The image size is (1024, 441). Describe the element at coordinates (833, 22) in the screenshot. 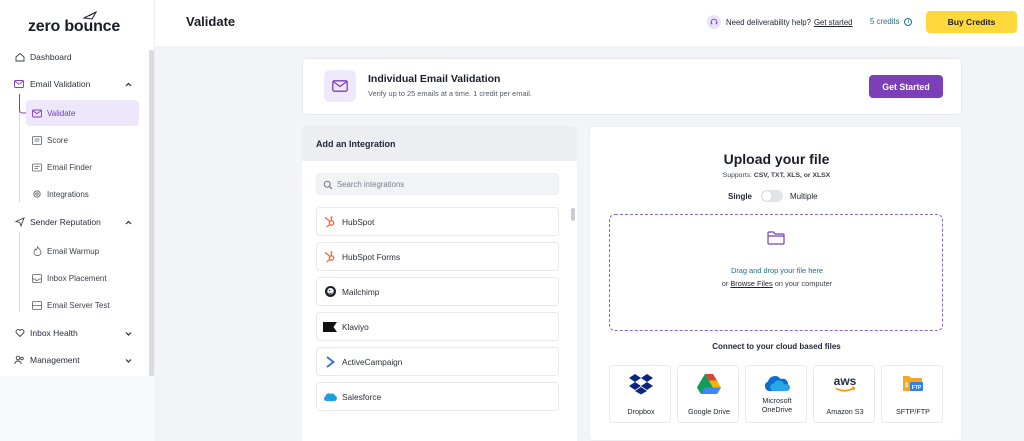

I see `get-started-link: Get started` at that location.